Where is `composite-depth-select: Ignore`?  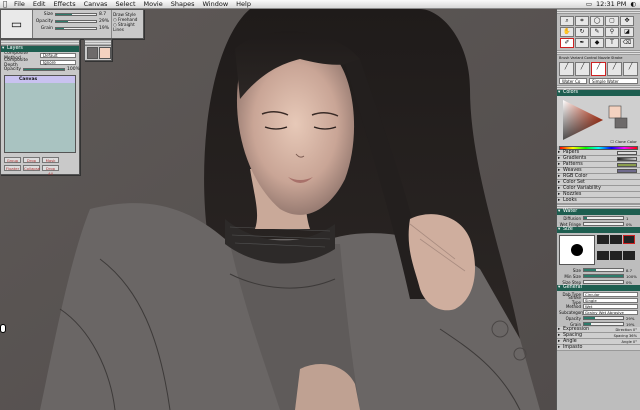 composite-depth-select: Ignore is located at coordinates (58, 62).